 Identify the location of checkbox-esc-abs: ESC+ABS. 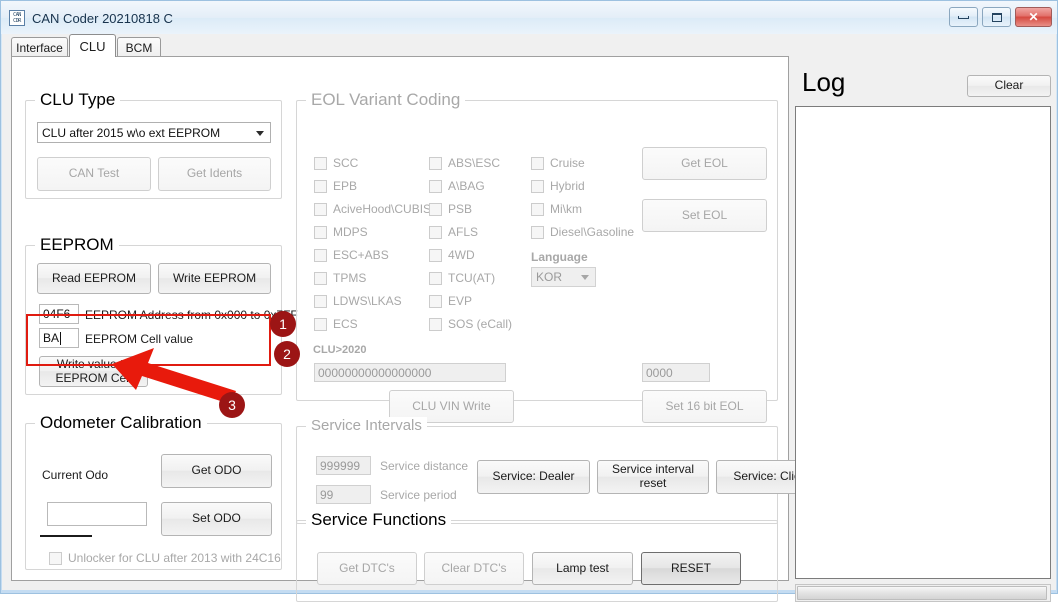
(351, 255).